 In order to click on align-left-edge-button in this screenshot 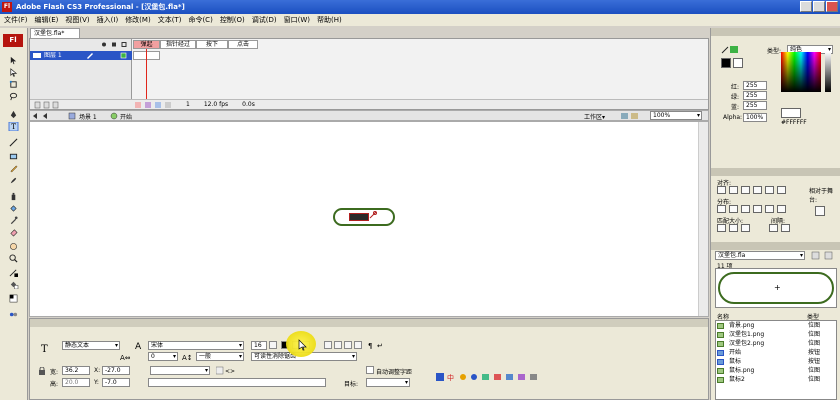, I will do `click(721, 190)`.